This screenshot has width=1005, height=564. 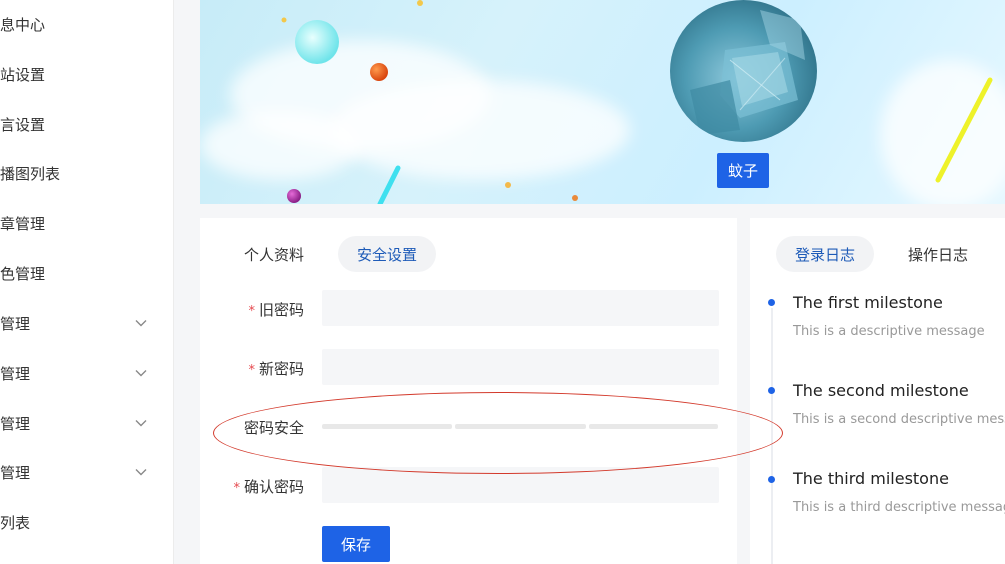 What do you see at coordinates (356, 544) in the screenshot?
I see `save-button: 保存` at bounding box center [356, 544].